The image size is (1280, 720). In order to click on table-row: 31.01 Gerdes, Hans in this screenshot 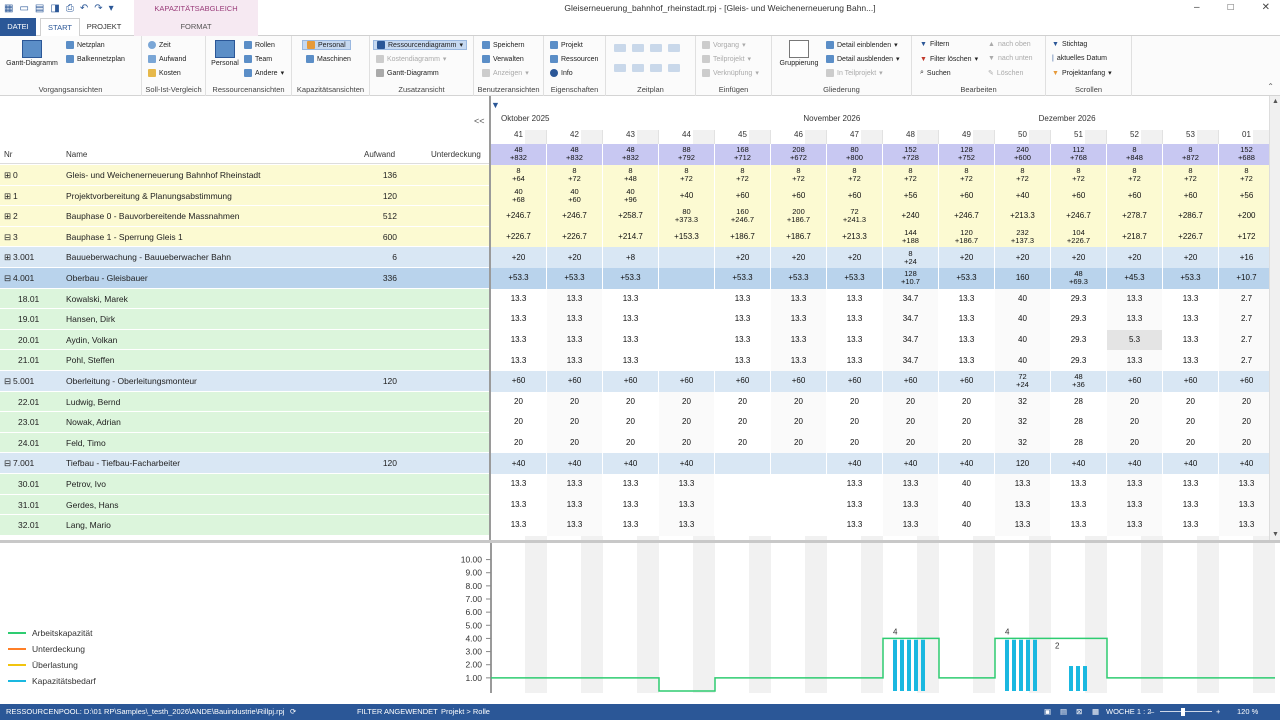, I will do `click(245, 505)`.